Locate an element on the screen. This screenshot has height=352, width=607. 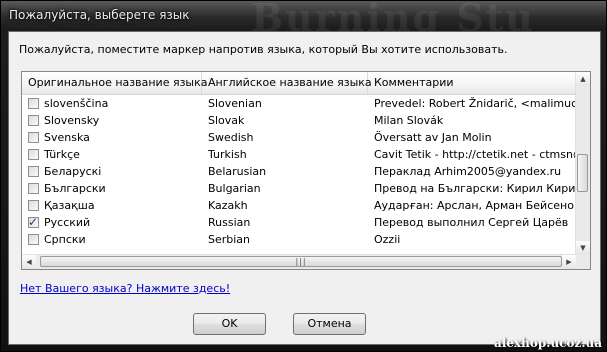
language-comment: Översatt av Jan Molin is located at coordinates (433, 137).